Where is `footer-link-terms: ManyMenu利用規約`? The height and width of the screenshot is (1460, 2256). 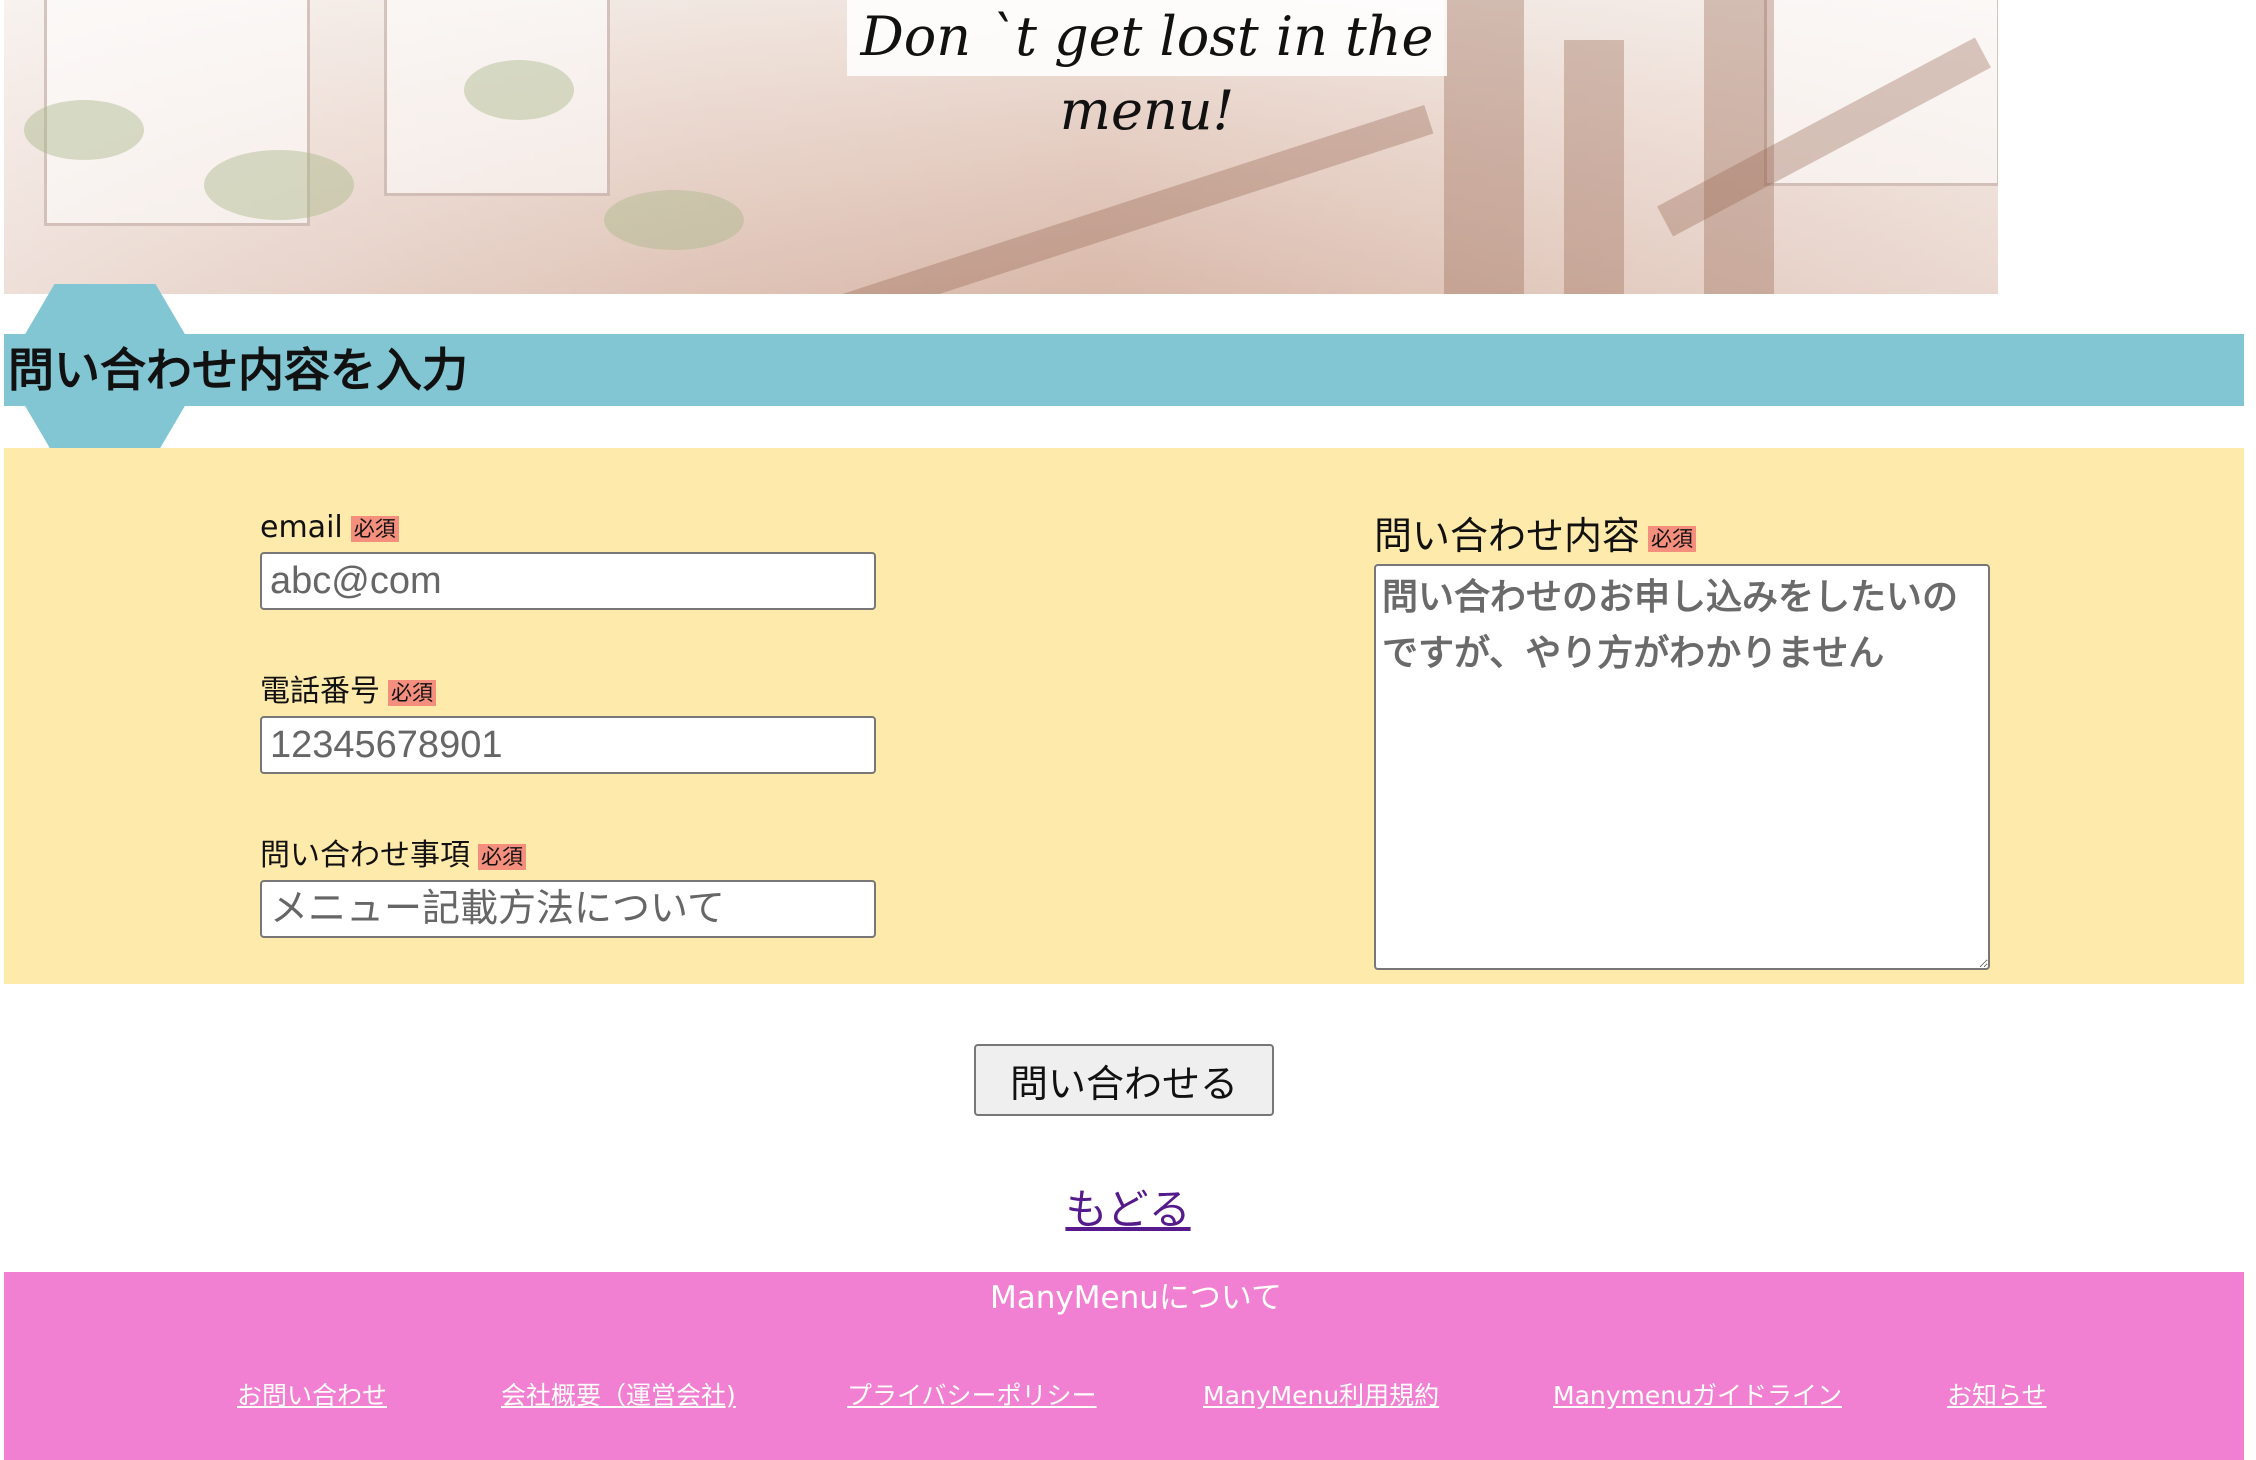 footer-link-terms: ManyMenu利用規約 is located at coordinates (1321, 1396).